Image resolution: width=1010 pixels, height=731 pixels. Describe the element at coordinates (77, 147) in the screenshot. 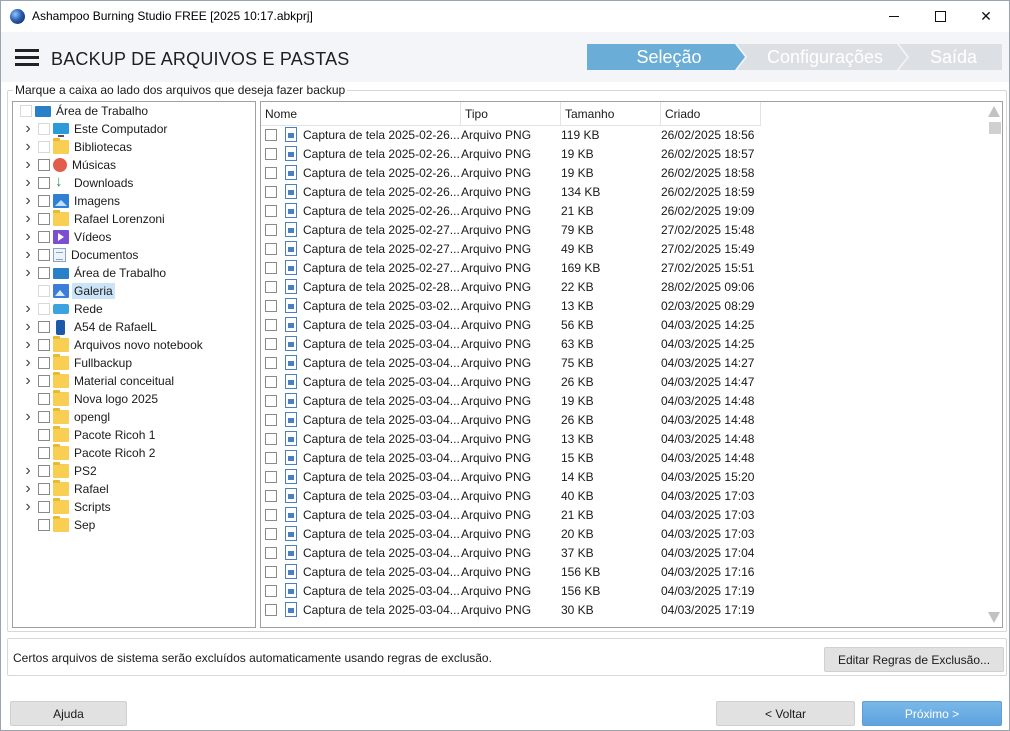

I see `tree-item: › Bibliotecas` at that location.